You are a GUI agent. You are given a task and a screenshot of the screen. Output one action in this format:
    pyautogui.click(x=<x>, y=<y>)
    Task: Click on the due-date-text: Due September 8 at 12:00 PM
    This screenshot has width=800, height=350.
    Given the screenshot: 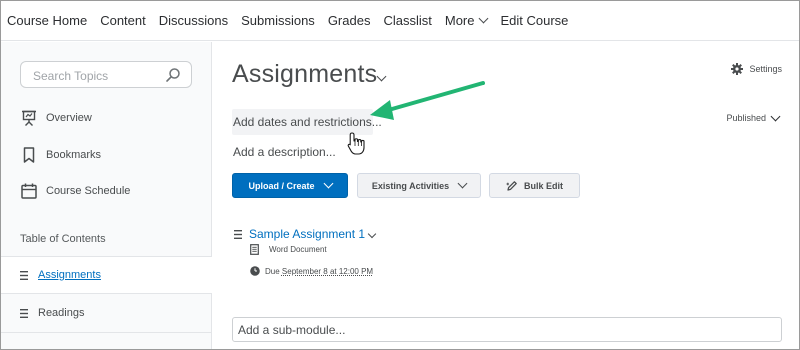 What is the action you would take?
    pyautogui.click(x=319, y=271)
    